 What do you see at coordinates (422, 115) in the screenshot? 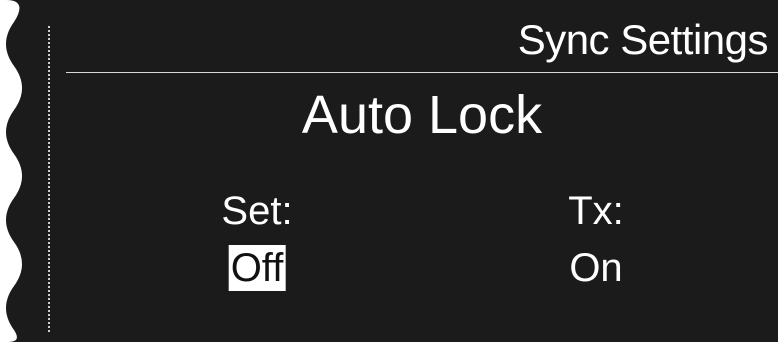
I see `setting-title: Auto Lock` at bounding box center [422, 115].